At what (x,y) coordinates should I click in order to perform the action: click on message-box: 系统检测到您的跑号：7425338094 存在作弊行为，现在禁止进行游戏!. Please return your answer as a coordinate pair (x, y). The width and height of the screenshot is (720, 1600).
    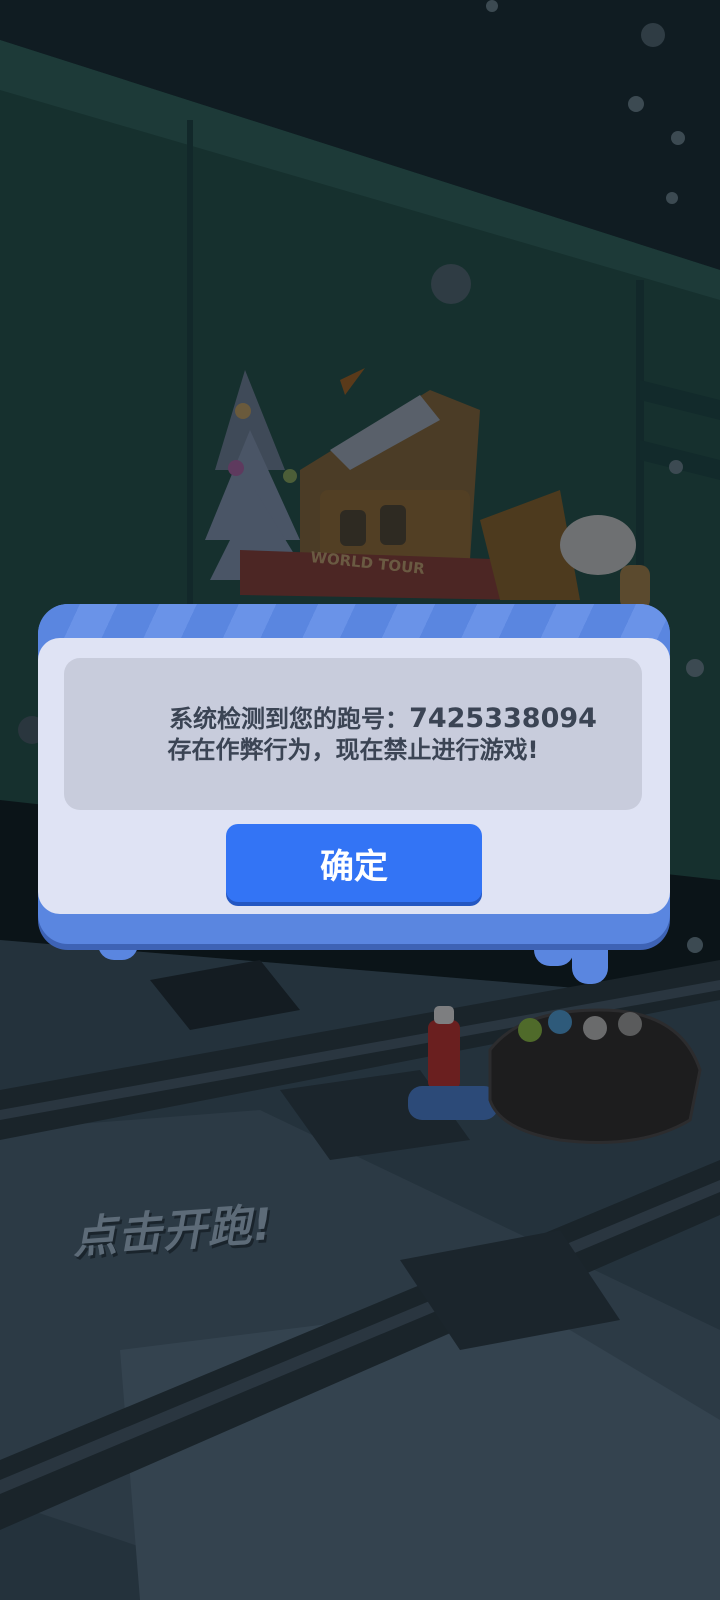
    Looking at the image, I should click on (353, 734).